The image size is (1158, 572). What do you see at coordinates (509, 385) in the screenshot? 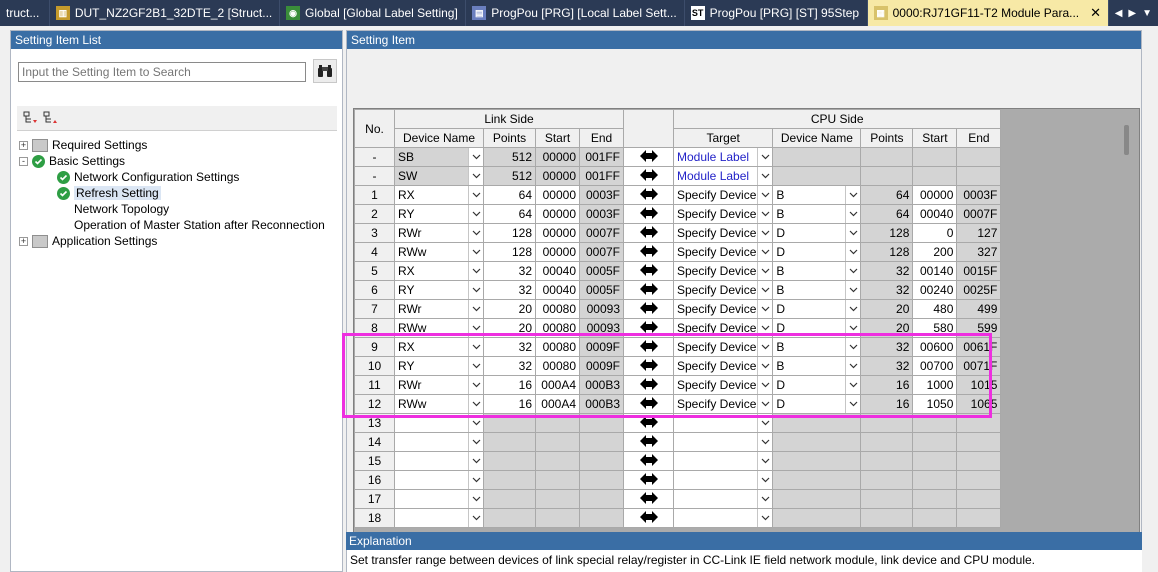
I see `link-points-input: 16` at bounding box center [509, 385].